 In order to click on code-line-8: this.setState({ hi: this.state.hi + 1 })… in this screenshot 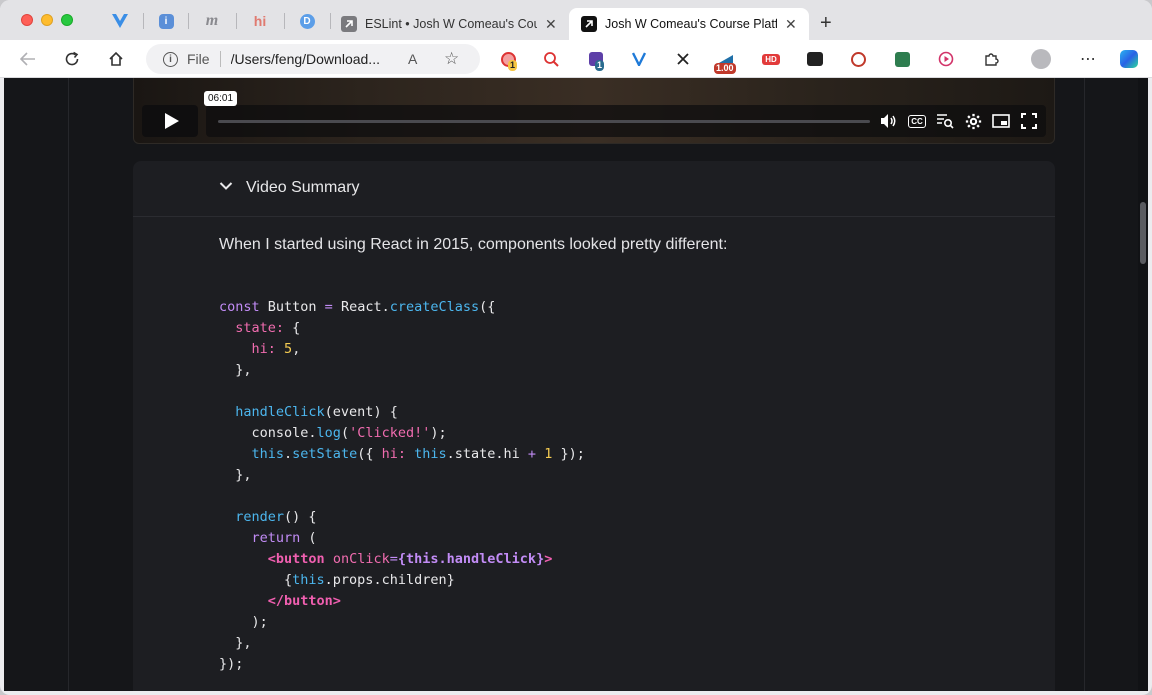, I will do `click(418, 454)`.